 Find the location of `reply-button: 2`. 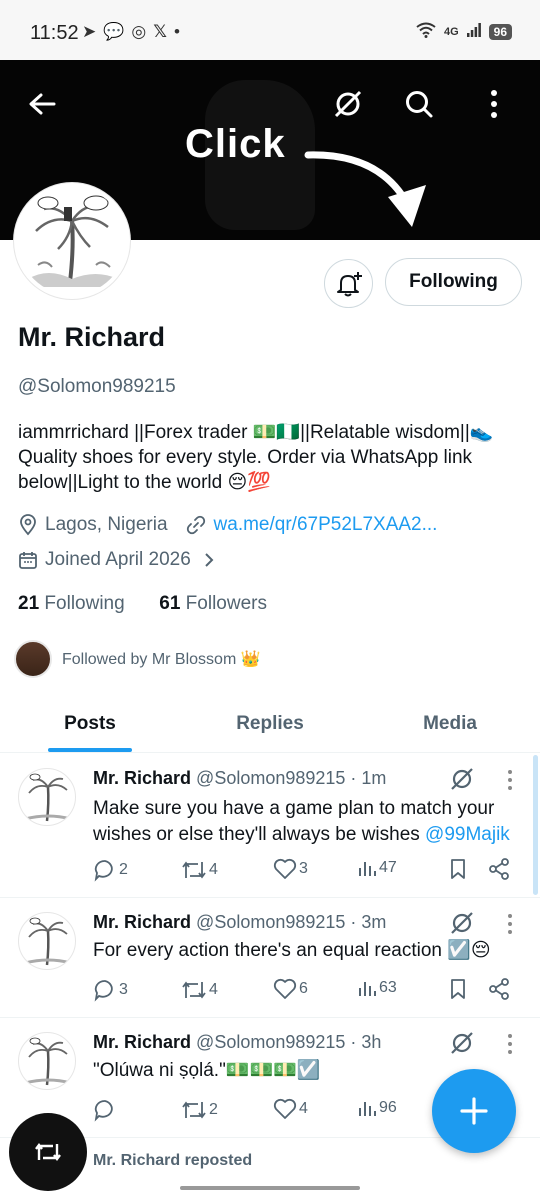

reply-button: 2 is located at coordinates (110, 870).